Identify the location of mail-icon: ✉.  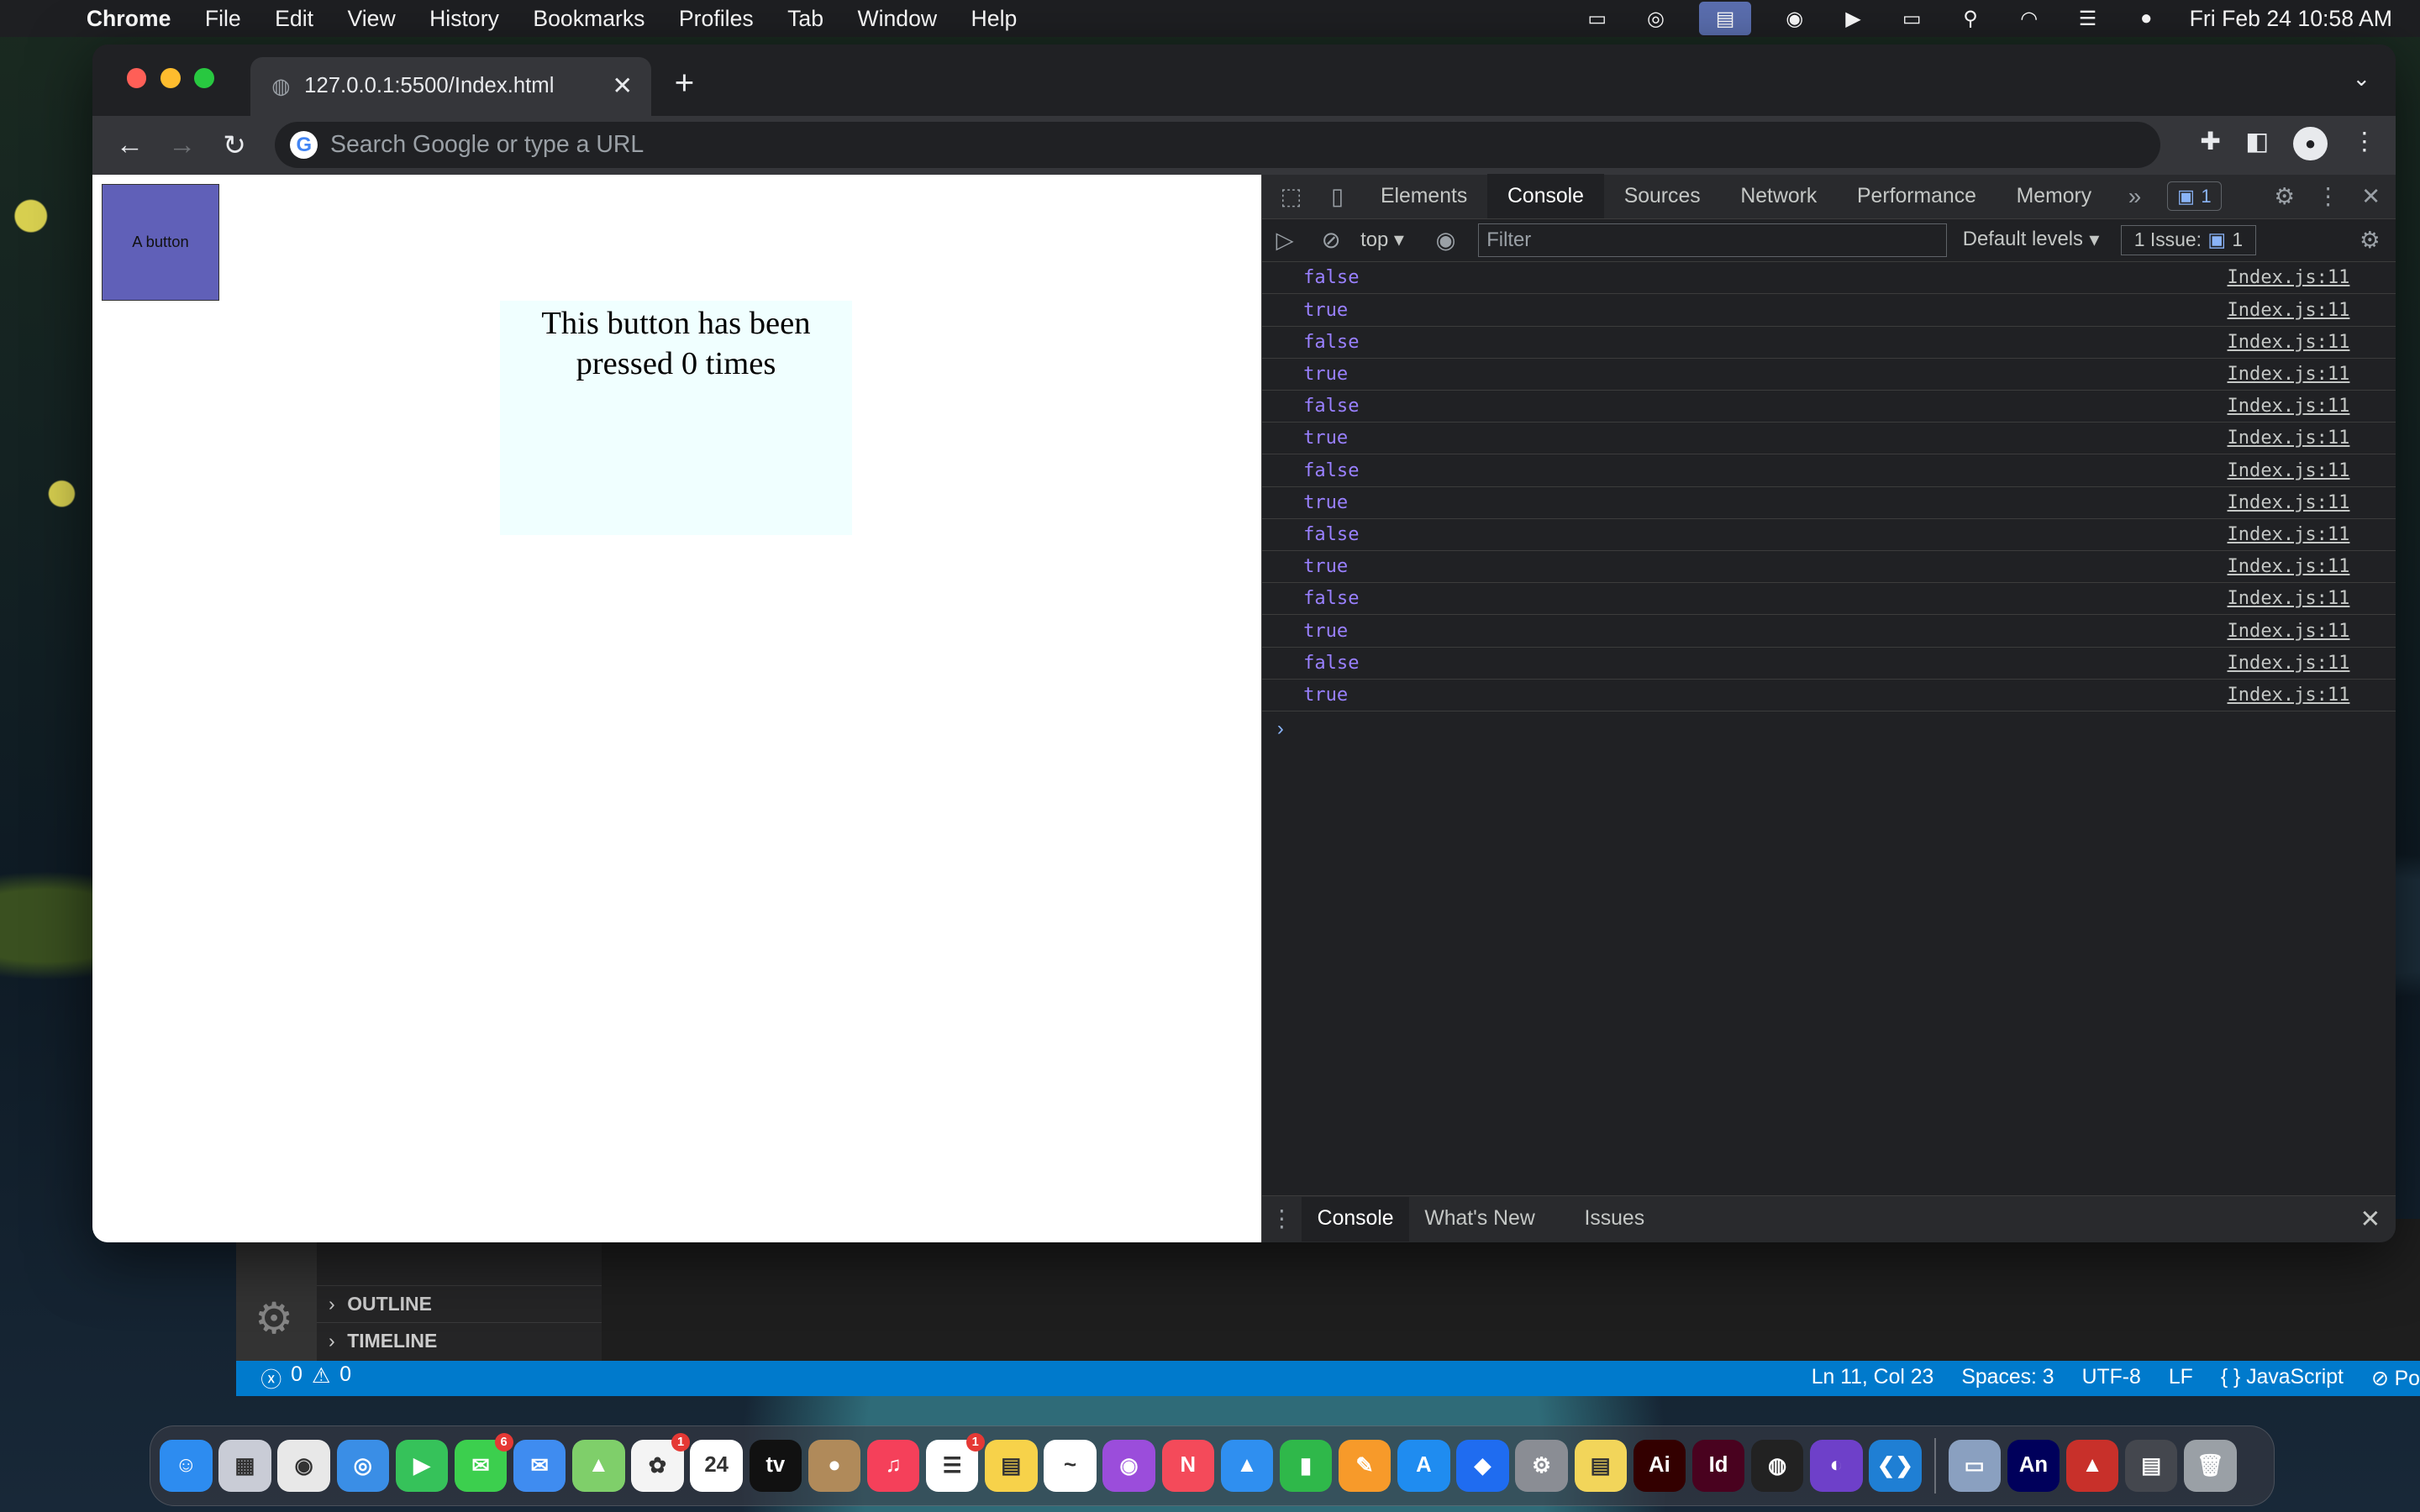
(539, 1466).